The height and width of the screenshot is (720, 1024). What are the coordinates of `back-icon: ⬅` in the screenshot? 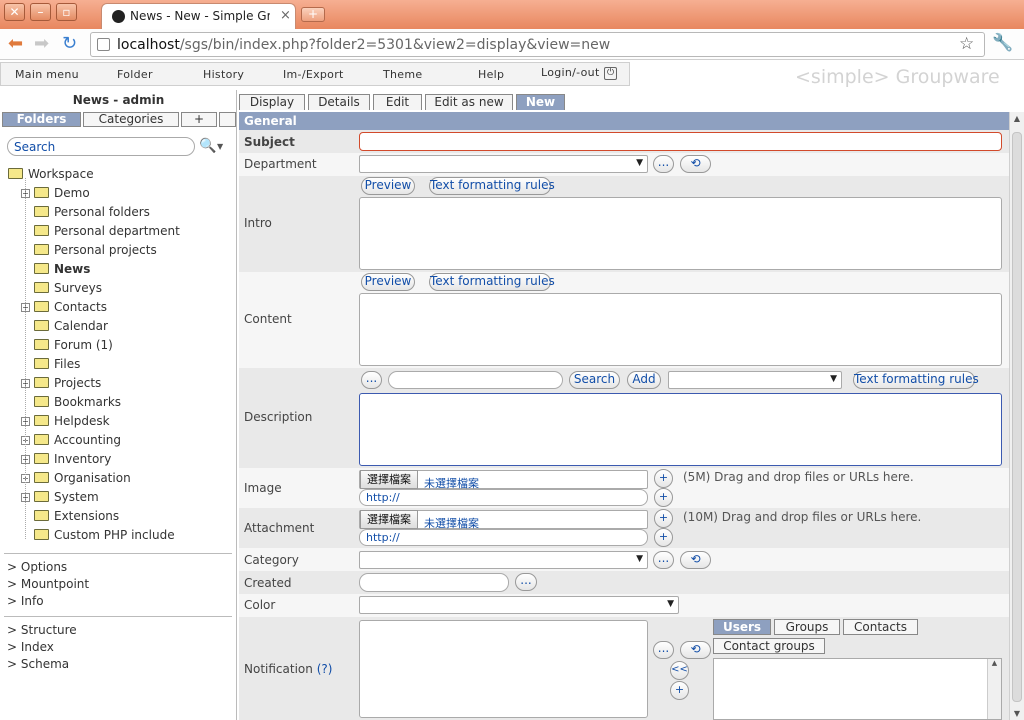 It's located at (15, 44).